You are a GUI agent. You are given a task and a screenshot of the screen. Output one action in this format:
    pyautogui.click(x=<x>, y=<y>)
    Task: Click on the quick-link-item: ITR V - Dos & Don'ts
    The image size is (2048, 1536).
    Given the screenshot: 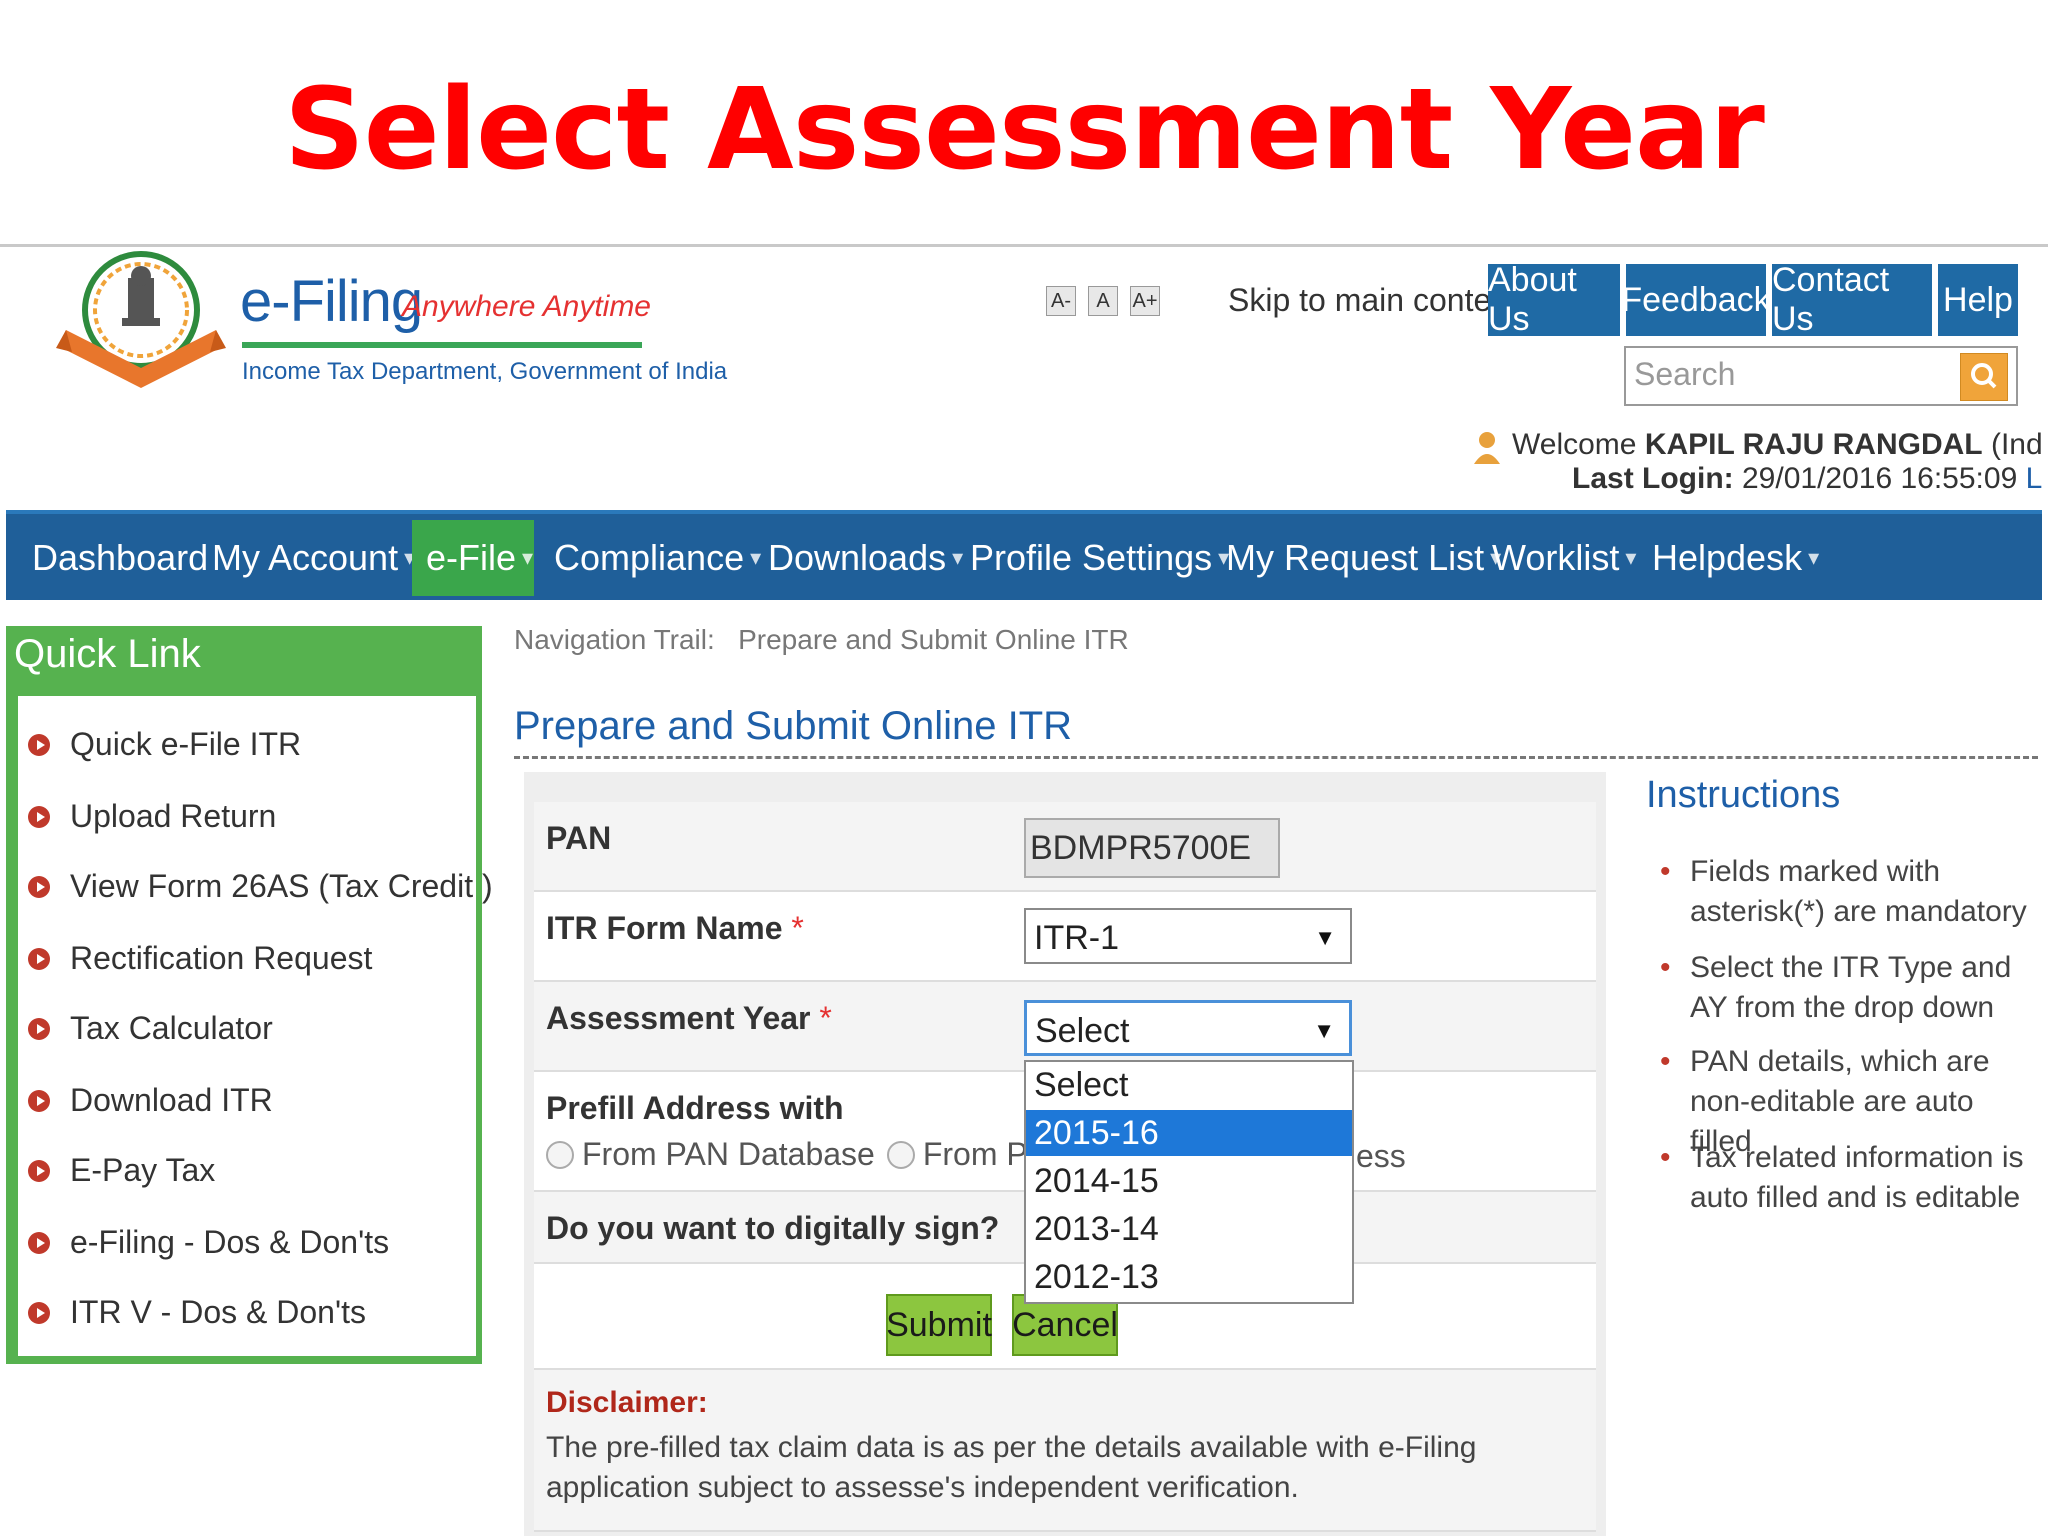 What is the action you would take?
    pyautogui.click(x=197, y=1312)
    